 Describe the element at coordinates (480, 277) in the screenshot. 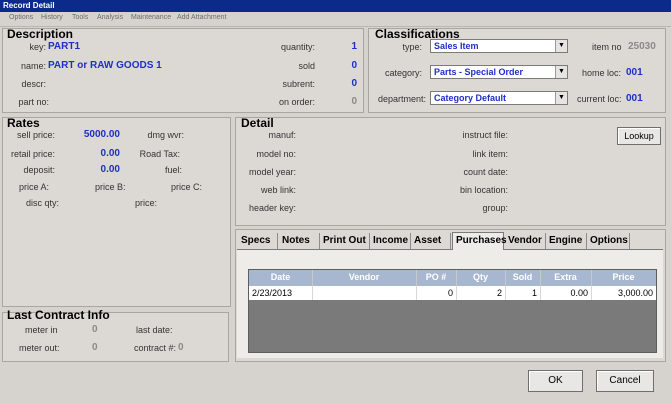

I see `col-qty: Qty` at that location.